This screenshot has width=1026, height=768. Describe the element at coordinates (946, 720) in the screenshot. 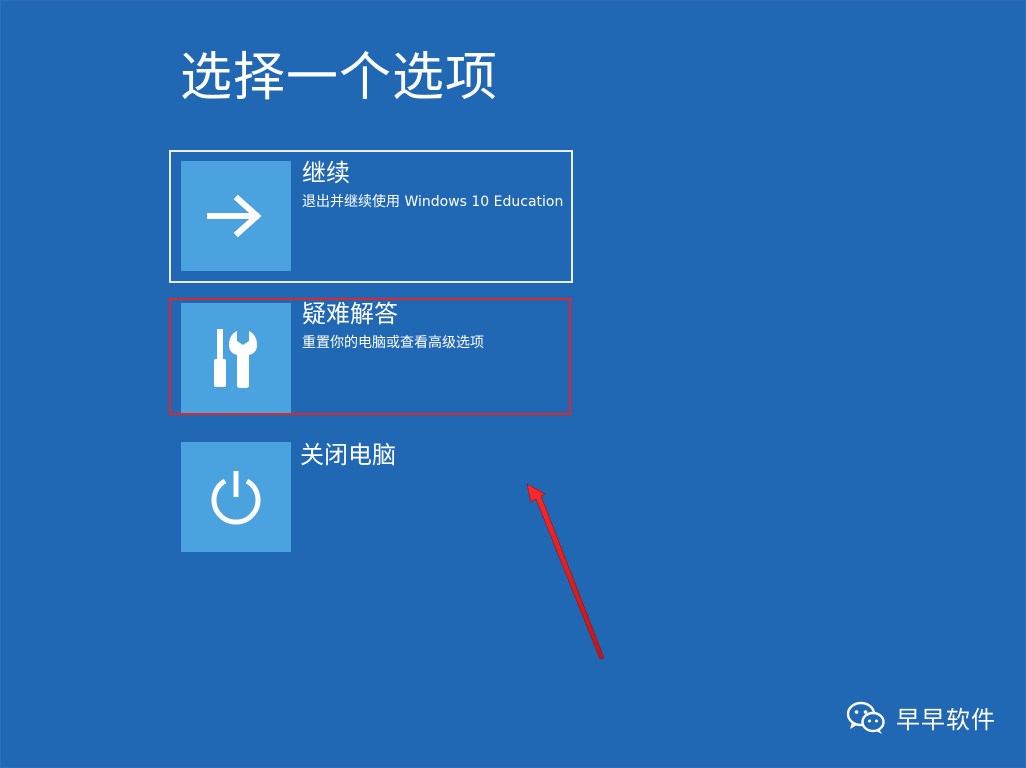

I see `watermark-text: 早早软件` at that location.